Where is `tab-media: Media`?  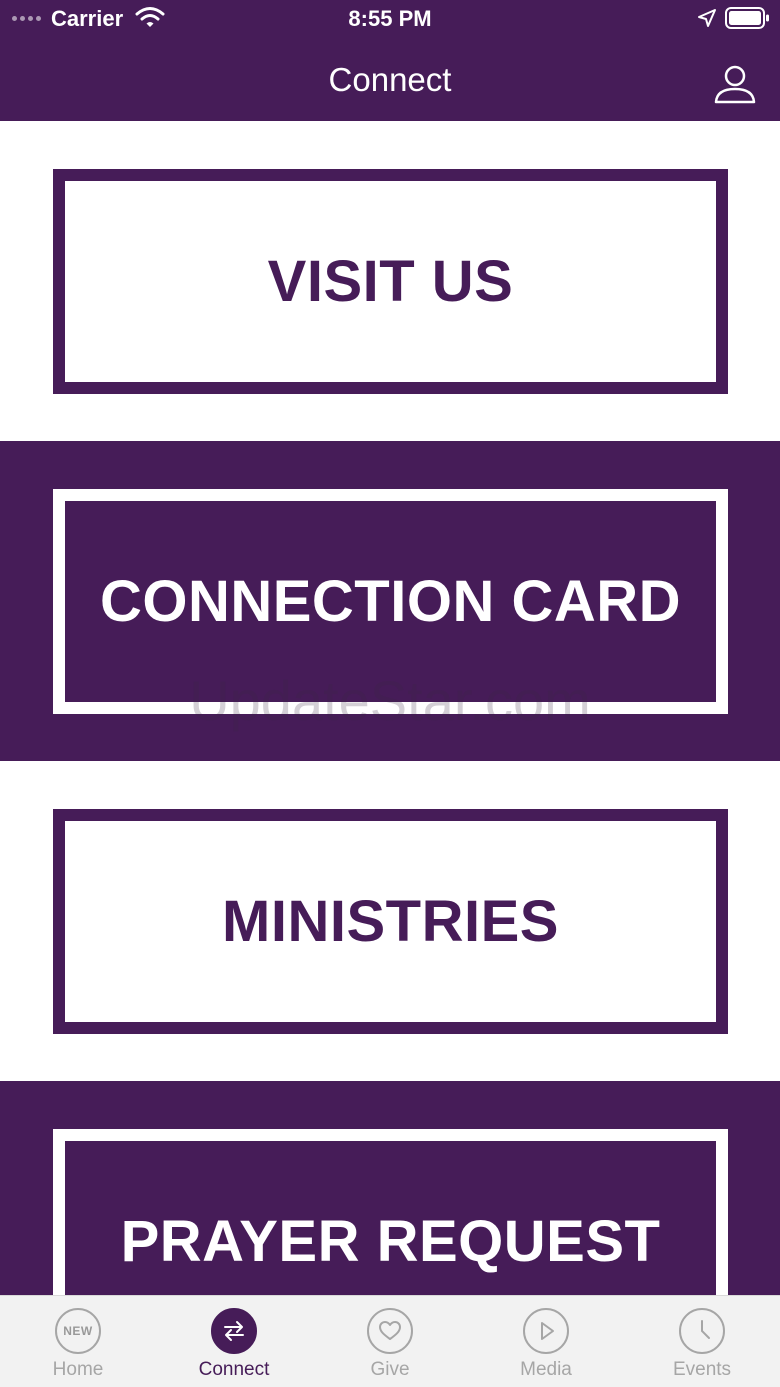 tab-media: Media is located at coordinates (546, 1341).